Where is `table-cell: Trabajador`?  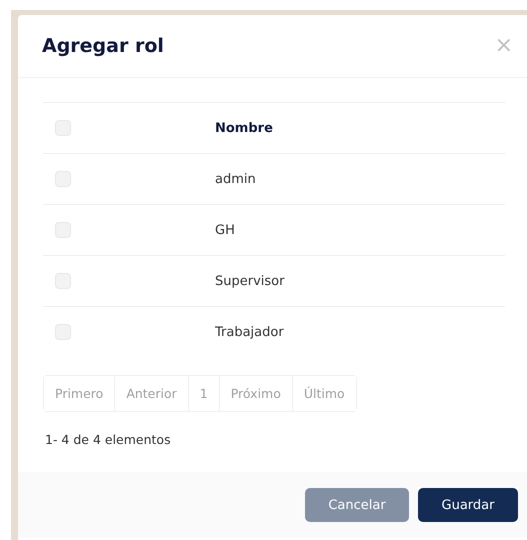 table-cell: Trabajador is located at coordinates (249, 332).